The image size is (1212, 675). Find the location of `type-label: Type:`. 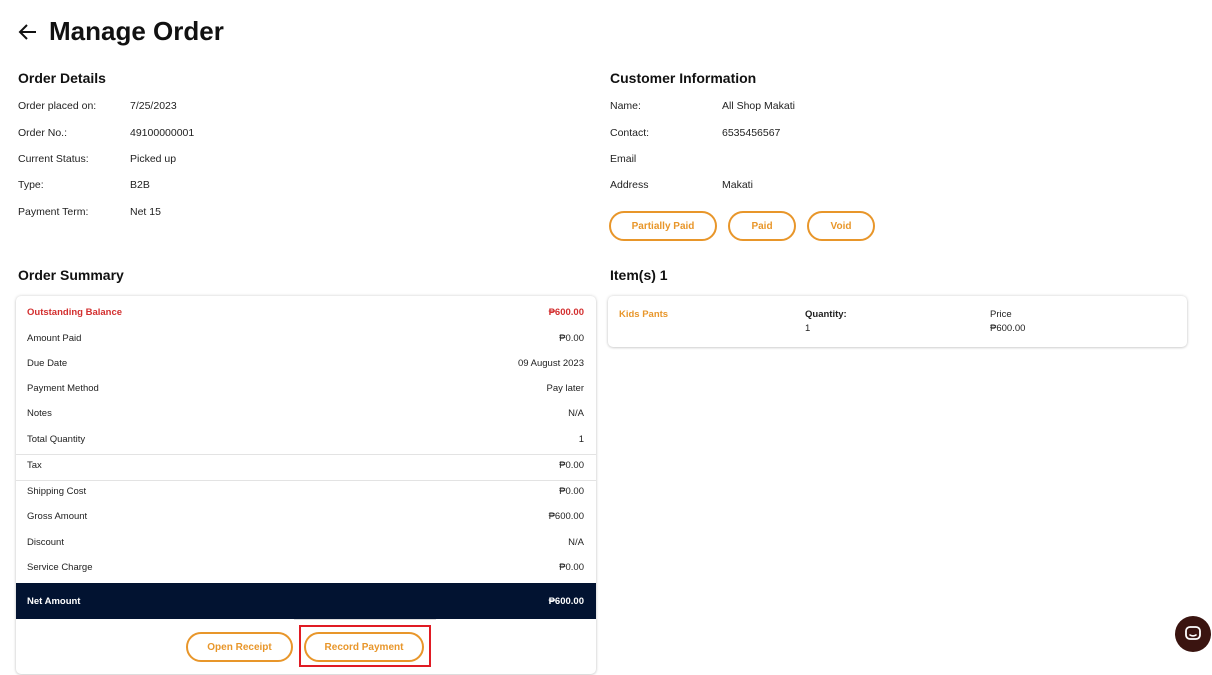

type-label: Type: is located at coordinates (31, 185).